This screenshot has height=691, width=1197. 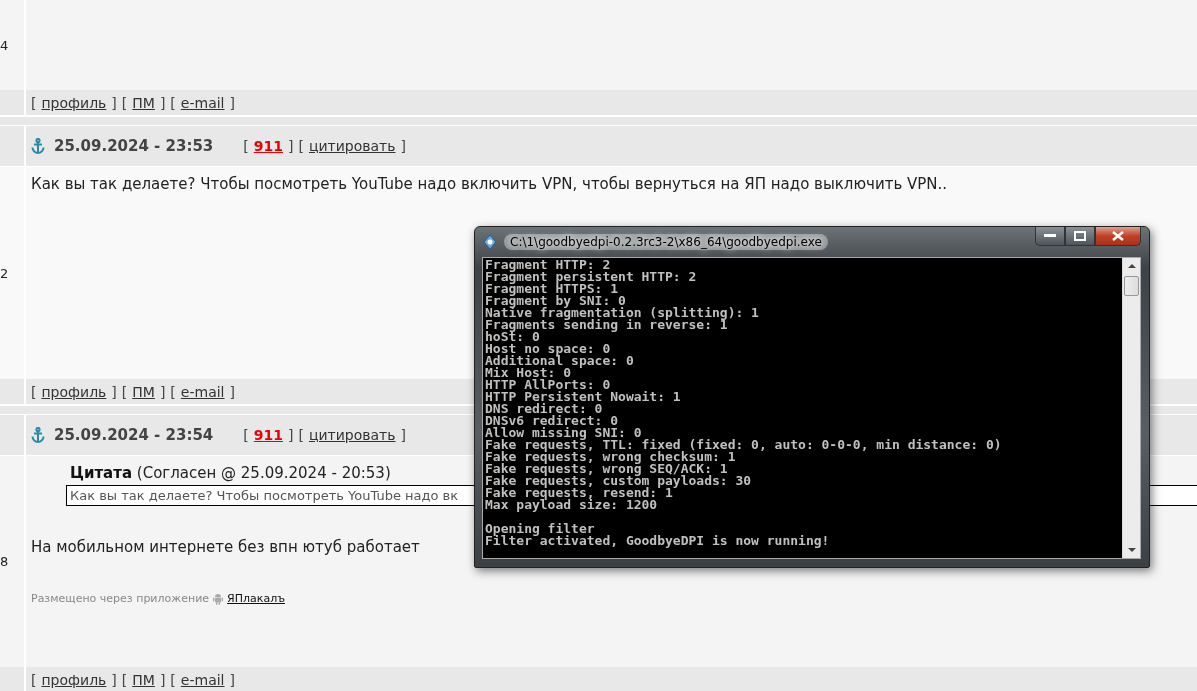 What do you see at coordinates (606, 325) in the screenshot?
I see `console-line: Fragments sending in reverse: 1` at bounding box center [606, 325].